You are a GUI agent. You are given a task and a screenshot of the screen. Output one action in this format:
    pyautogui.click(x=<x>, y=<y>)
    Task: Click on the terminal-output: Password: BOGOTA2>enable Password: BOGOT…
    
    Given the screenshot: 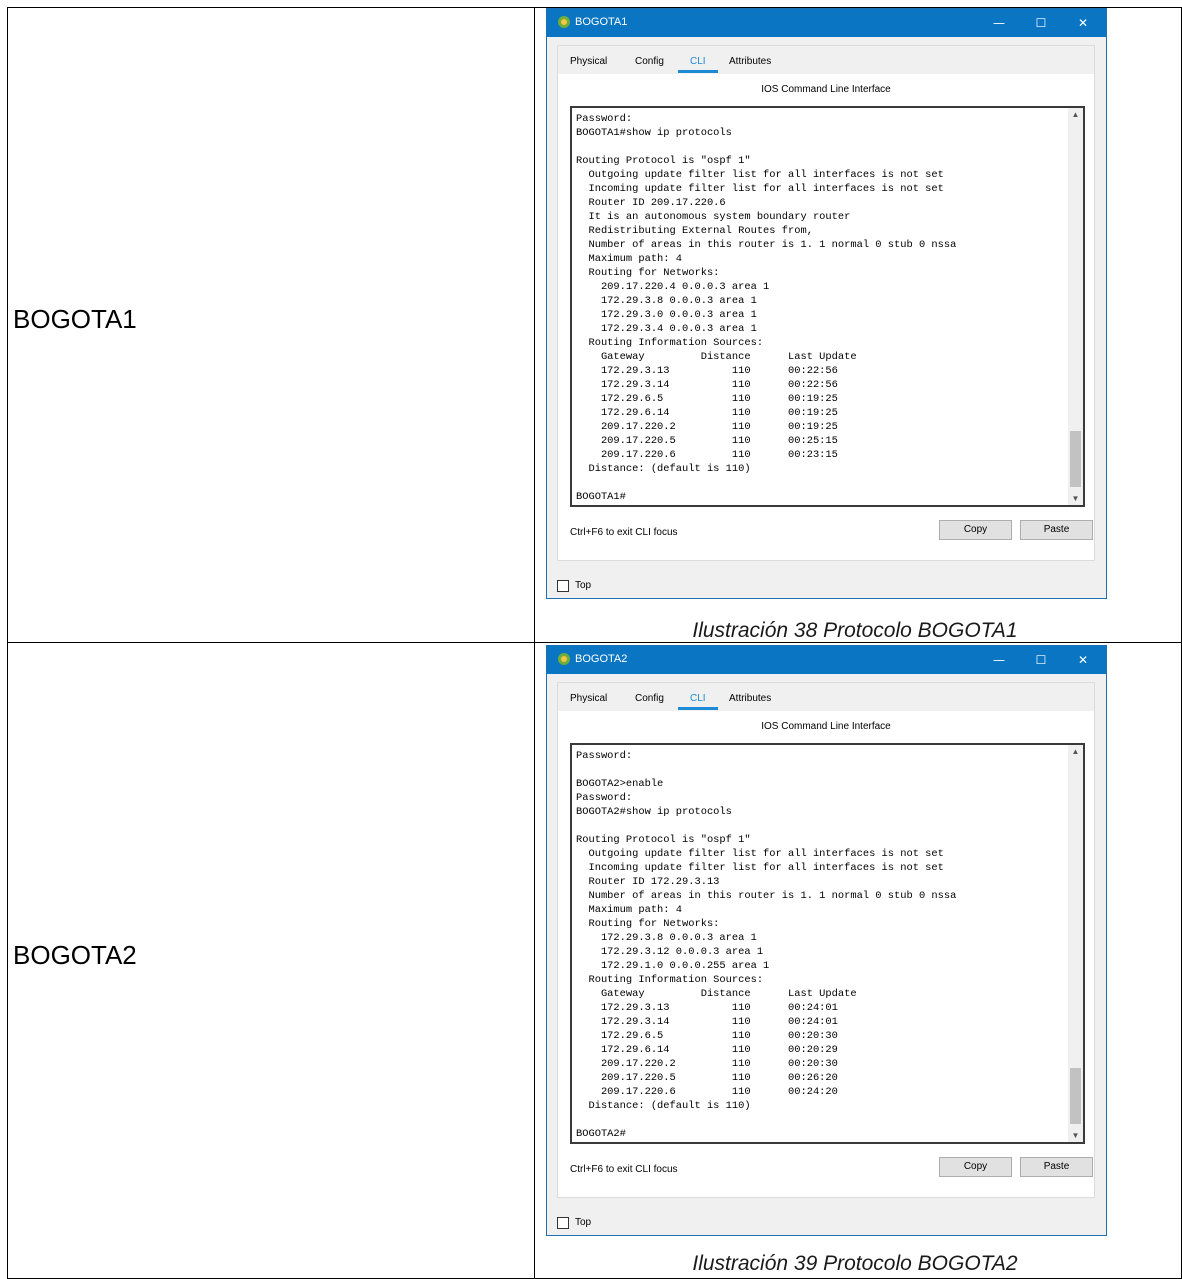 What is the action you would take?
    pyautogui.click(x=766, y=945)
    